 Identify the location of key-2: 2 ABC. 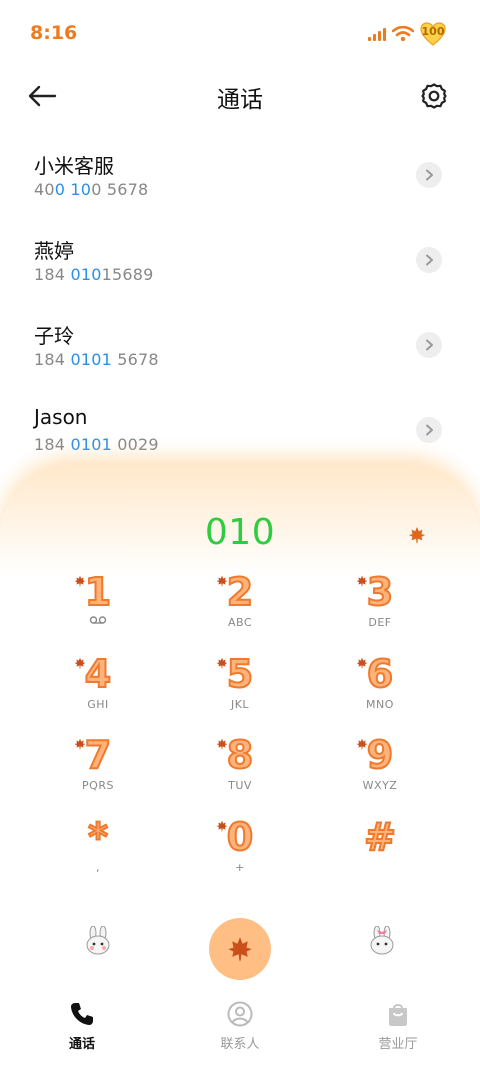
(240, 608).